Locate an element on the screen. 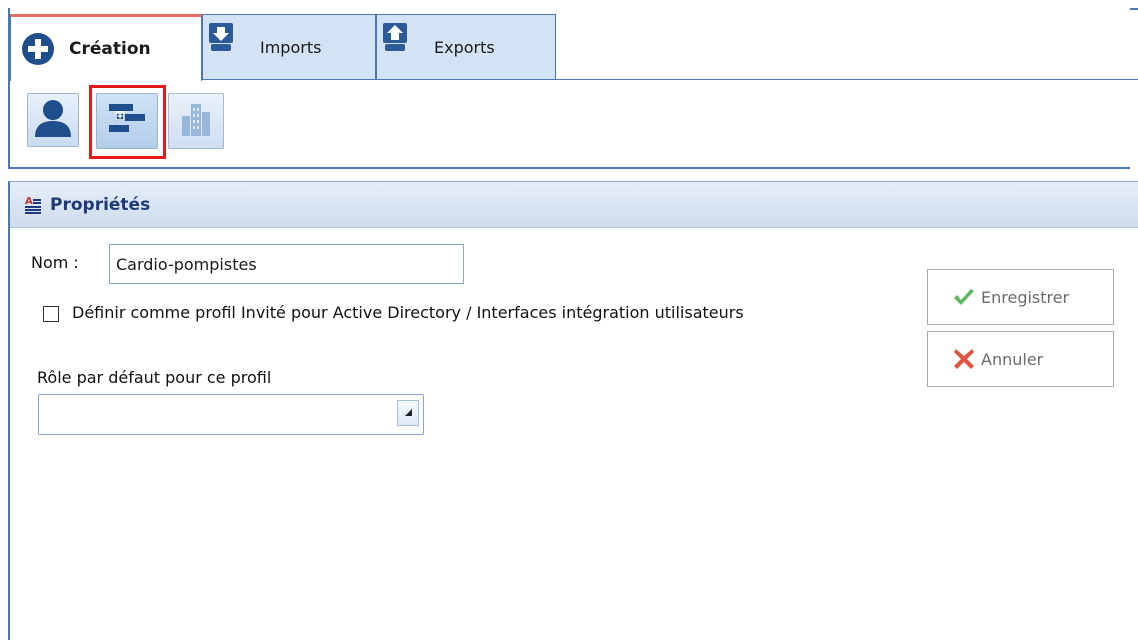 This screenshot has height=640, width=1138. user-icon is located at coordinates (53, 120).